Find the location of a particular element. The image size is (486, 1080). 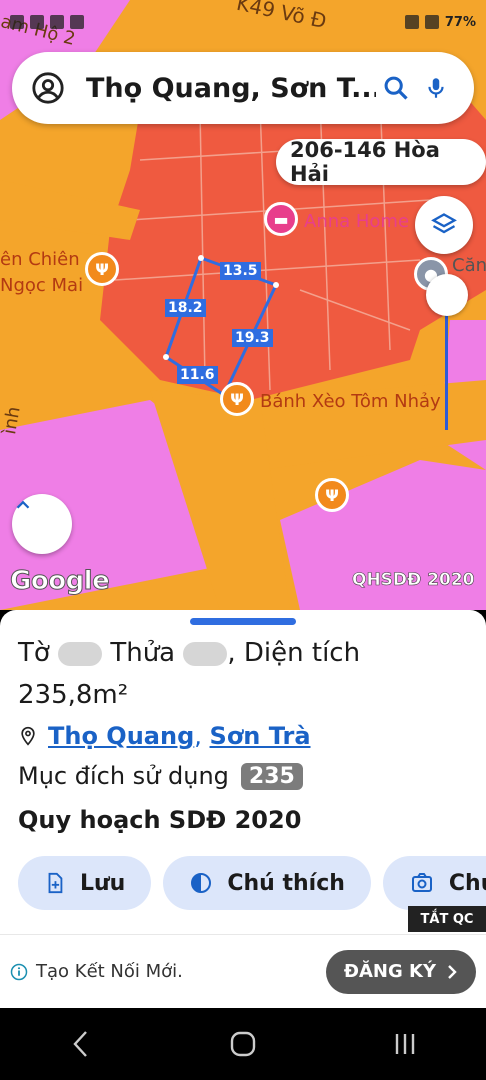

hotel-poi-icon: ▬ is located at coordinates (281, 219).